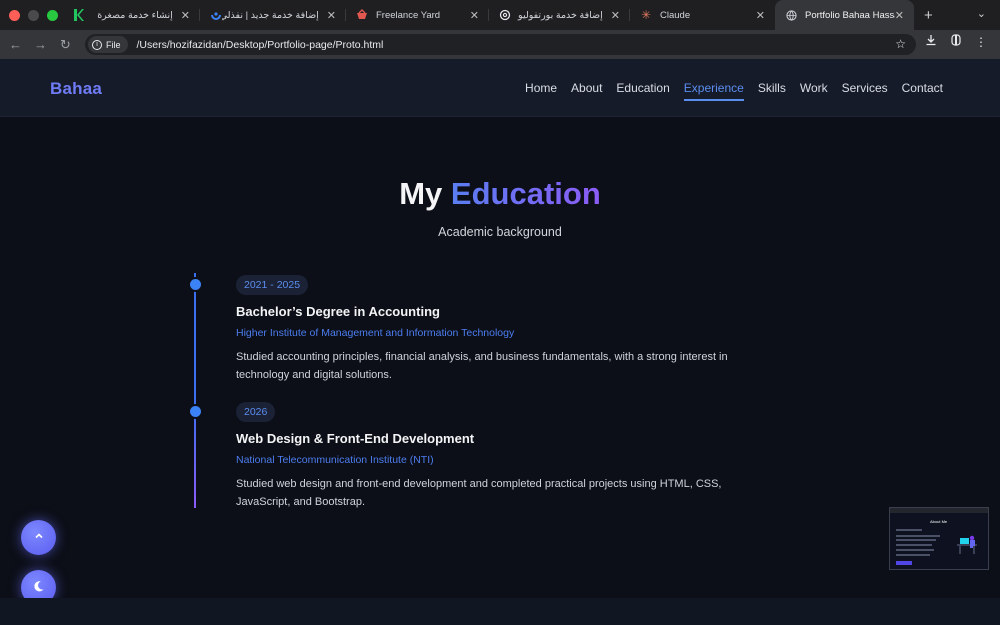 The width and height of the screenshot is (1000, 625). What do you see at coordinates (702, 15) in the screenshot?
I see `browser-tab: ✳ Claude ✕` at bounding box center [702, 15].